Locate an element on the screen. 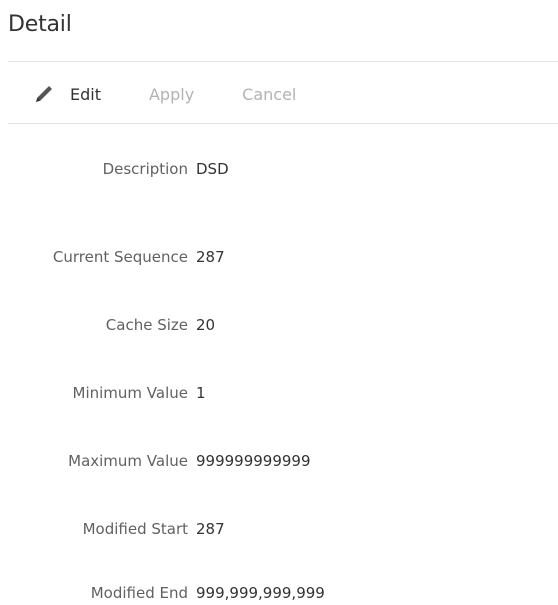  pencil-icon is located at coordinates (46, 94).